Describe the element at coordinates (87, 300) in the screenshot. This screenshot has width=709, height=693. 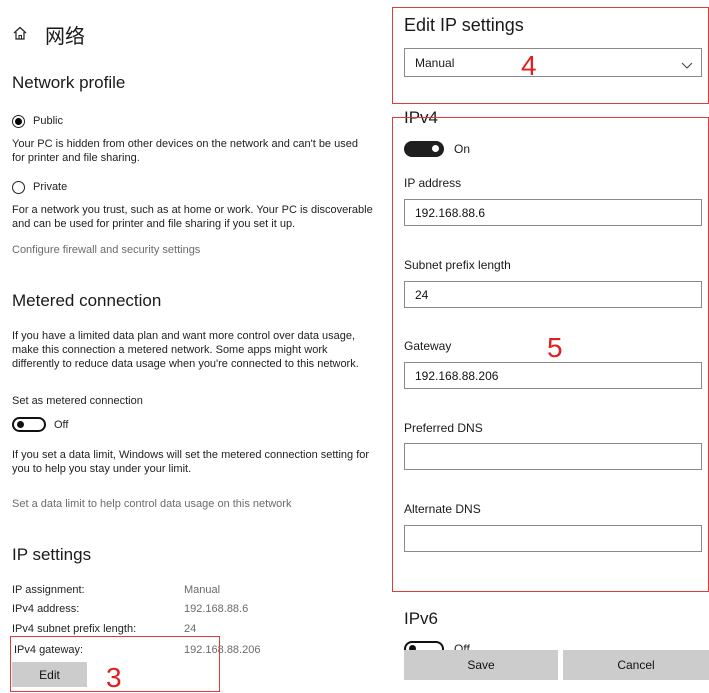
I see `metered-heading: Metered connection` at that location.